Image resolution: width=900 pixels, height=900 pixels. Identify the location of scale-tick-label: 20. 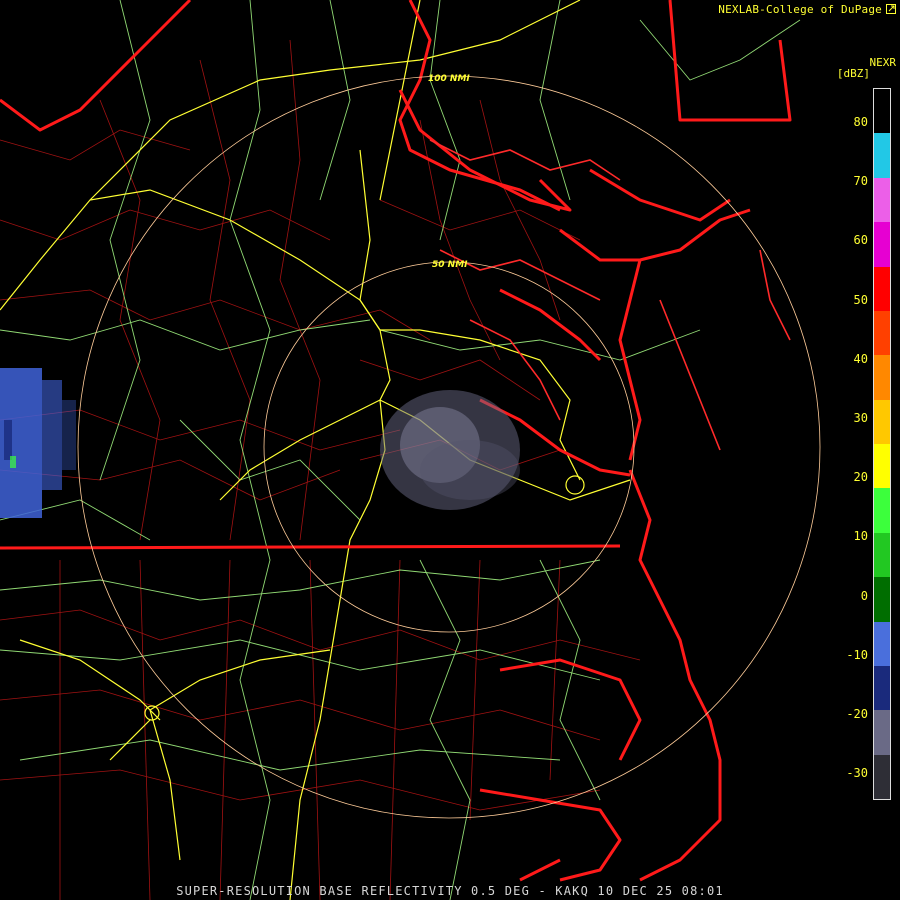
(860, 477).